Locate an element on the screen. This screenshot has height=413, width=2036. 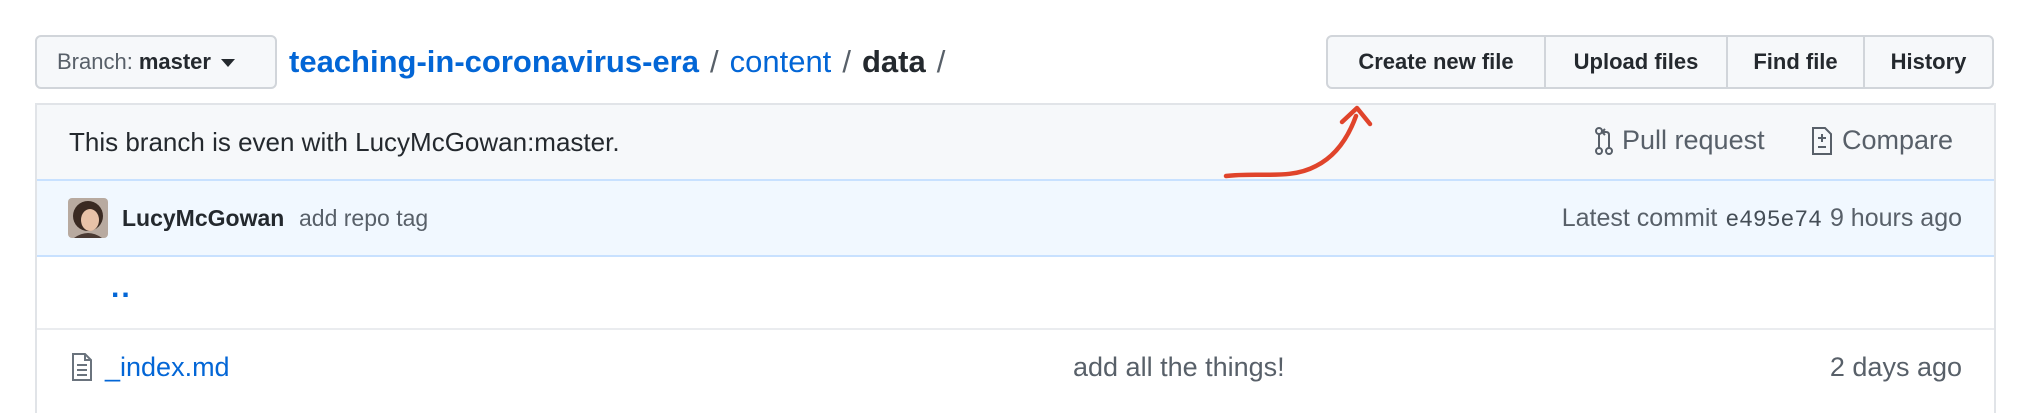
compare-icon is located at coordinates (1822, 140).